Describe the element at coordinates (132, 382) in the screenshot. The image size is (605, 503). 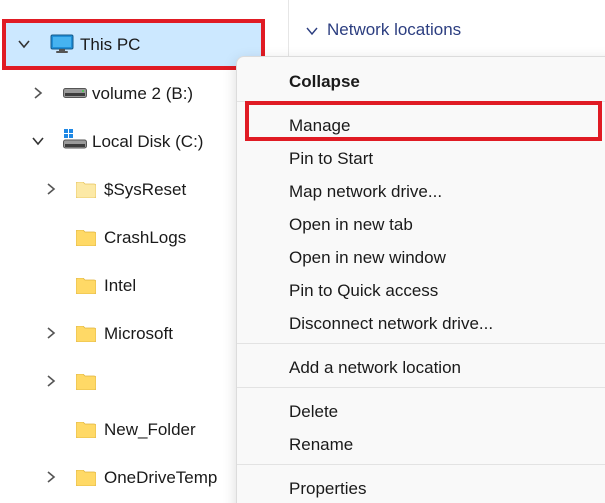
I see `nav-item-unnamed-folder` at that location.